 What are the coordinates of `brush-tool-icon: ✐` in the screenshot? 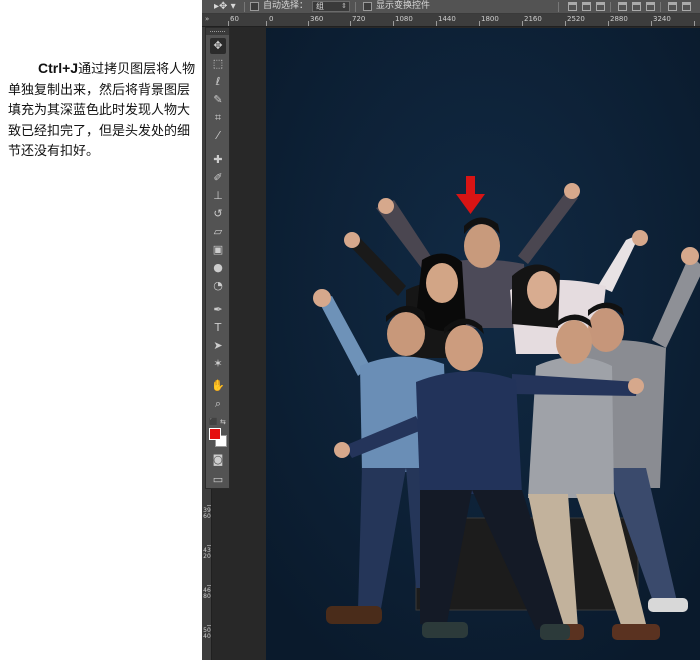 It's located at (218, 178).